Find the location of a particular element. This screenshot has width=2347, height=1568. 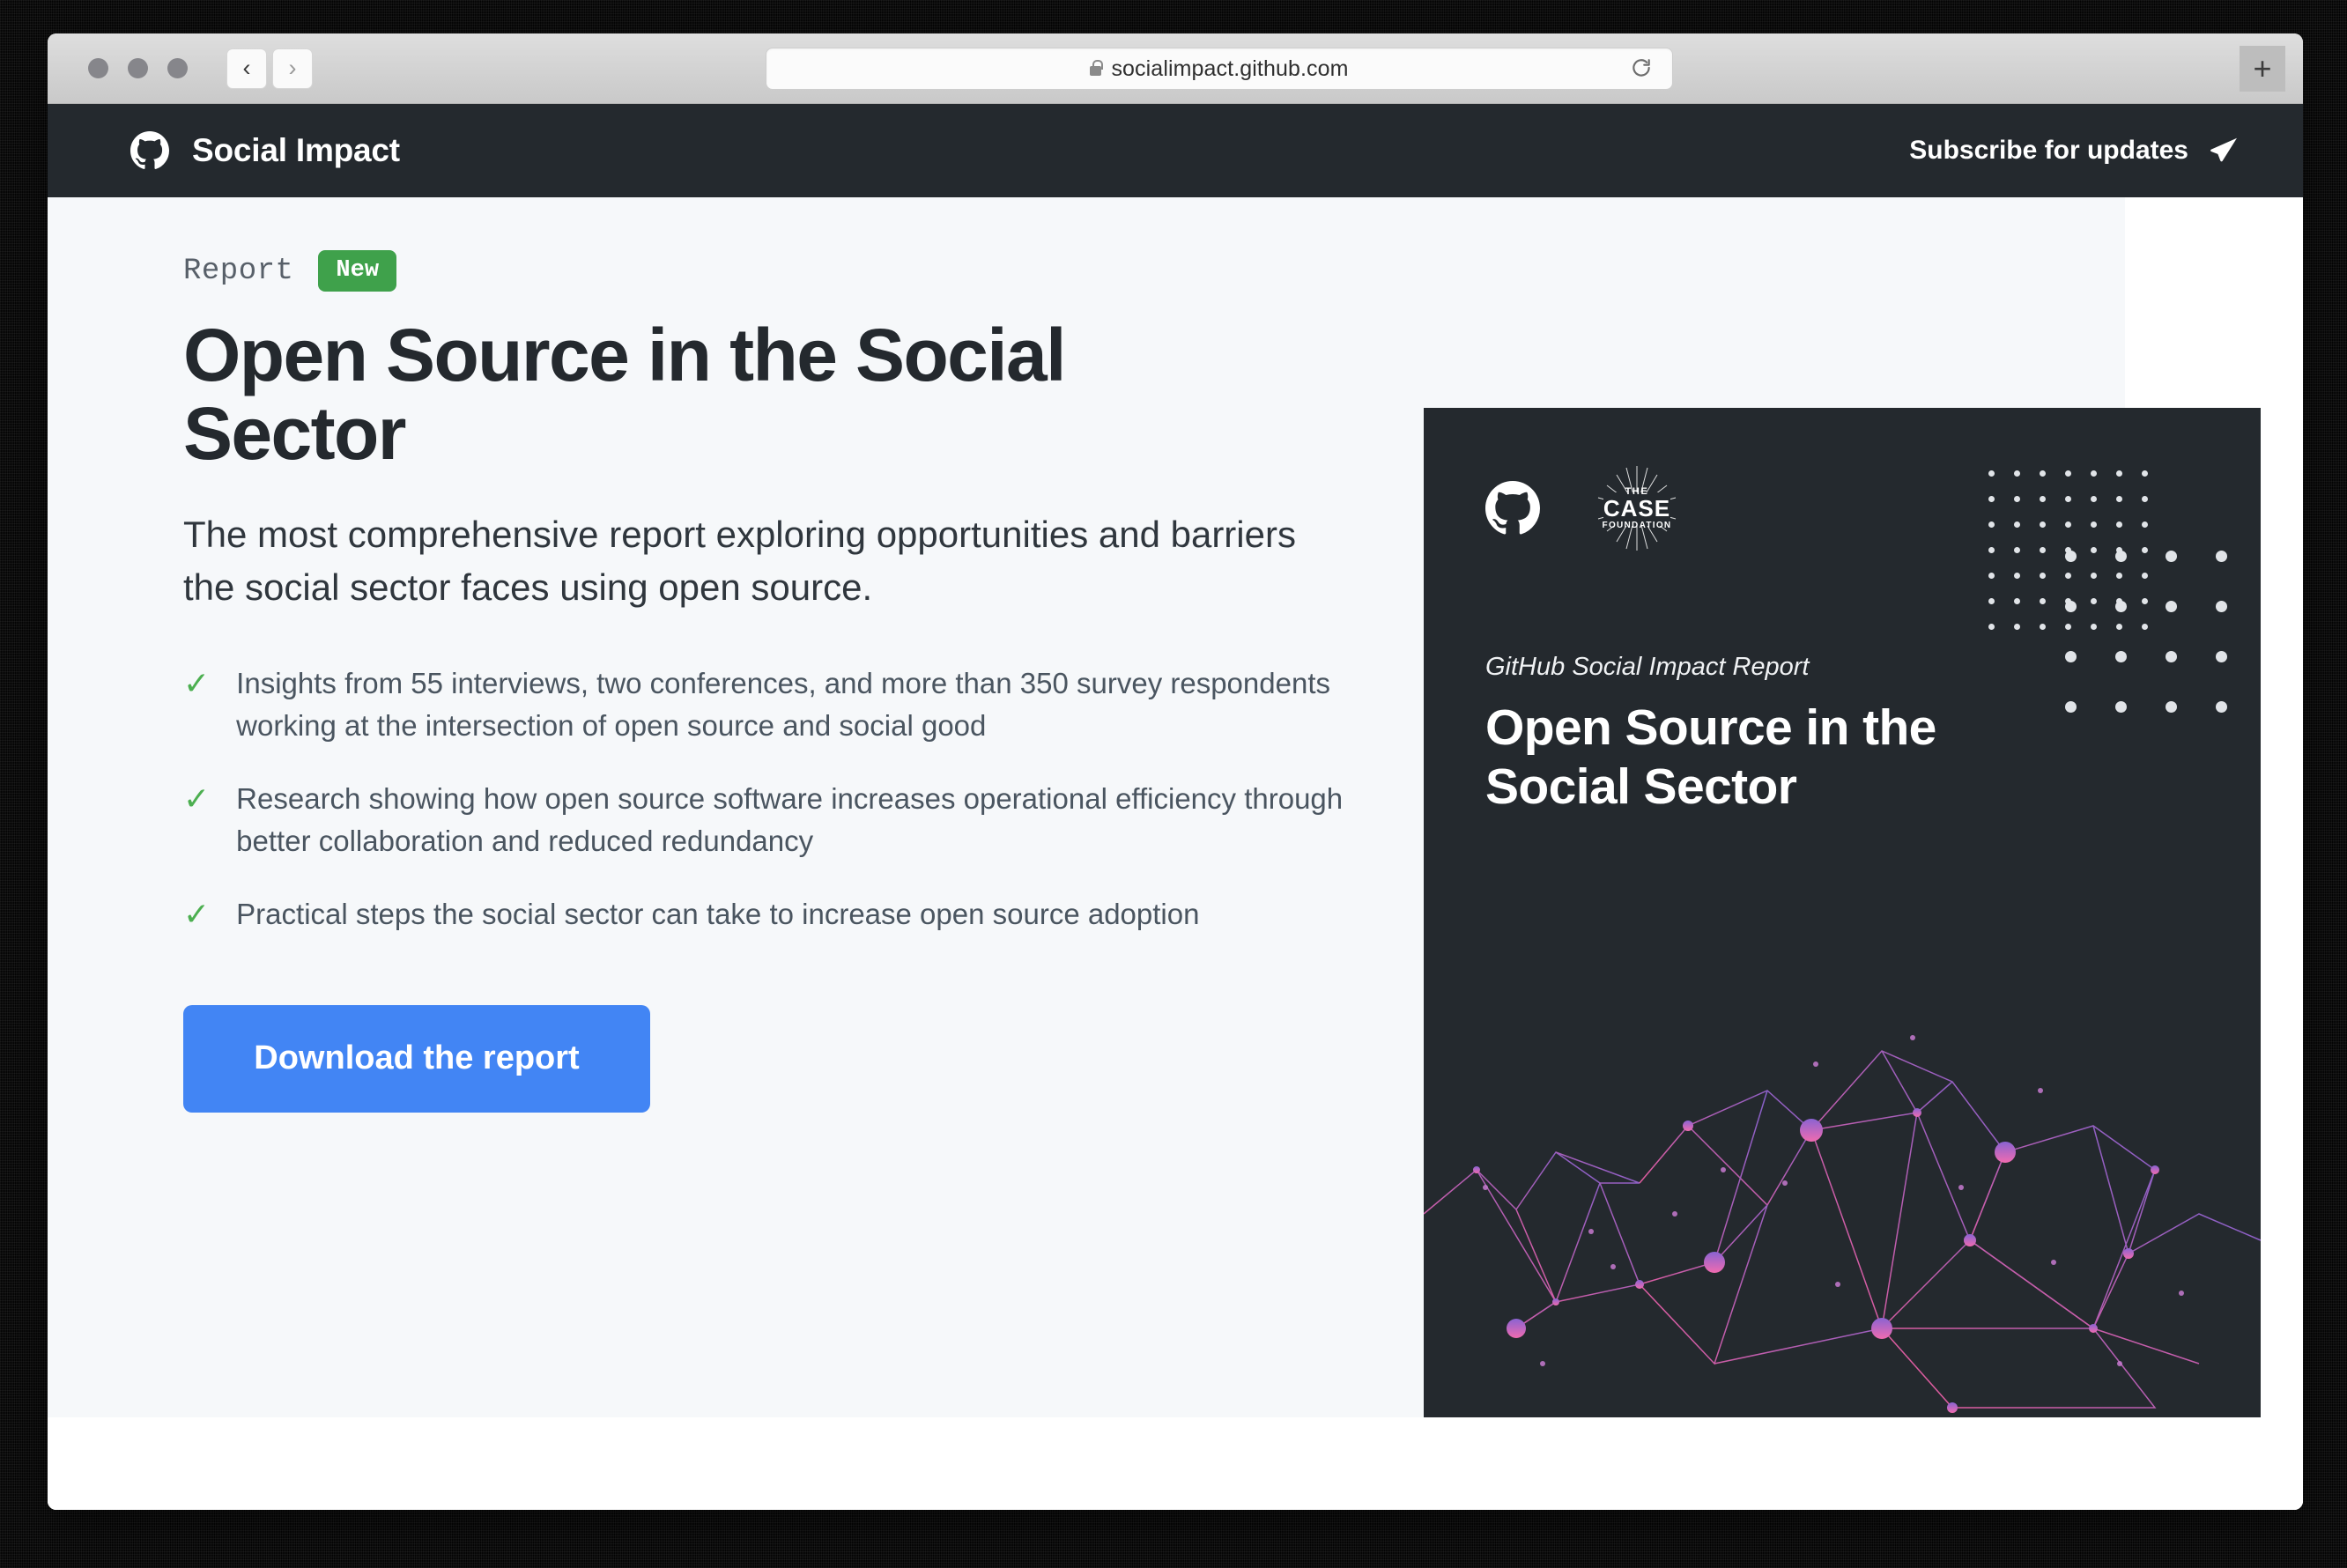

kicker-row: Report New is located at coordinates (769, 271).